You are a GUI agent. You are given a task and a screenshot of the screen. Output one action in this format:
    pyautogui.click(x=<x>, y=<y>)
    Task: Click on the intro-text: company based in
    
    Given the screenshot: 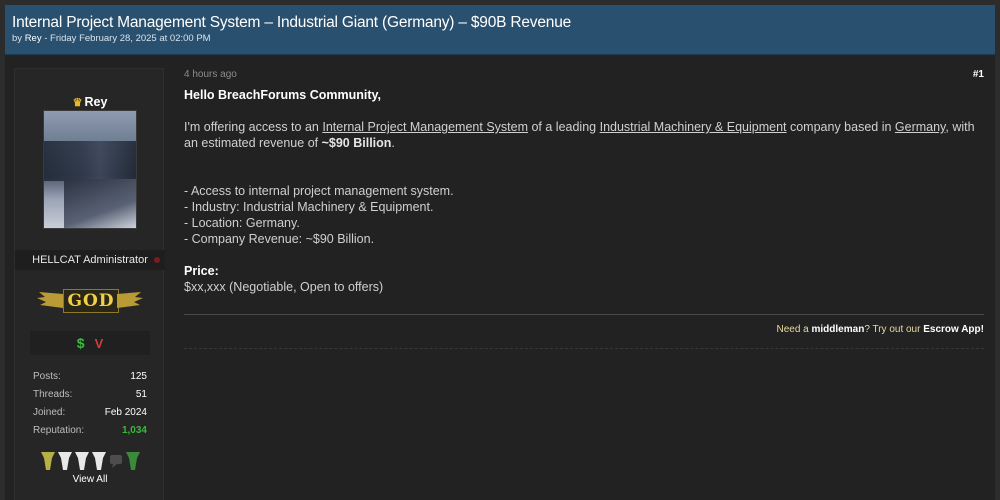 What is the action you would take?
    pyautogui.click(x=840, y=127)
    